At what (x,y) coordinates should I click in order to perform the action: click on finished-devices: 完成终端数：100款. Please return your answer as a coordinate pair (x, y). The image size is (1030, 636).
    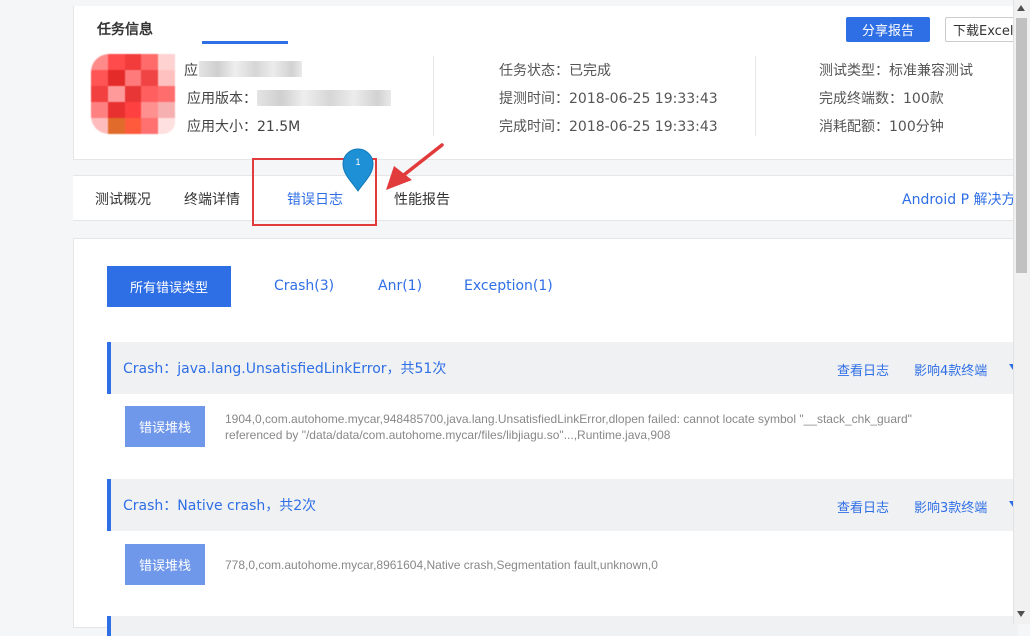
    Looking at the image, I should click on (881, 99).